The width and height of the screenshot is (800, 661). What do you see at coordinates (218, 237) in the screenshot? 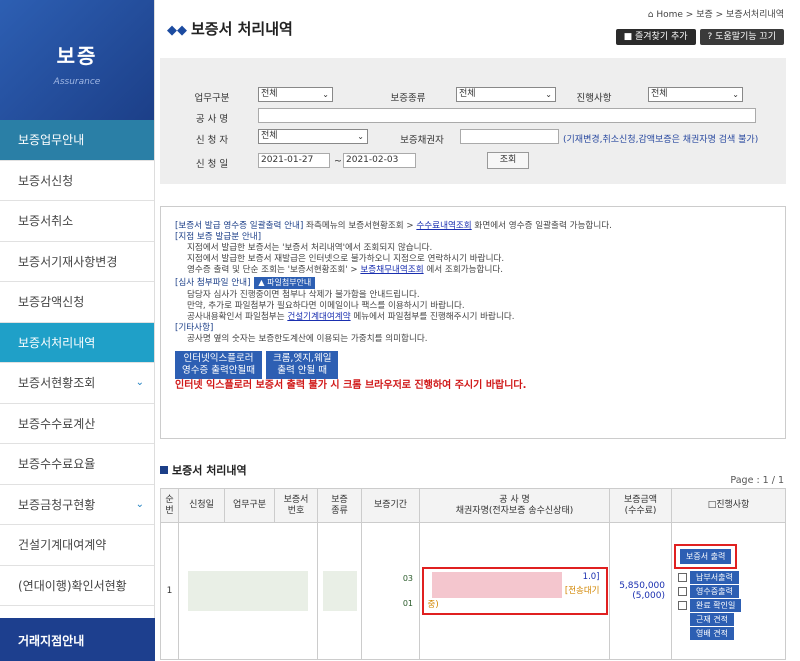
I see `branch-notice-title: [지점 보증 발급분 안내]` at bounding box center [218, 237].